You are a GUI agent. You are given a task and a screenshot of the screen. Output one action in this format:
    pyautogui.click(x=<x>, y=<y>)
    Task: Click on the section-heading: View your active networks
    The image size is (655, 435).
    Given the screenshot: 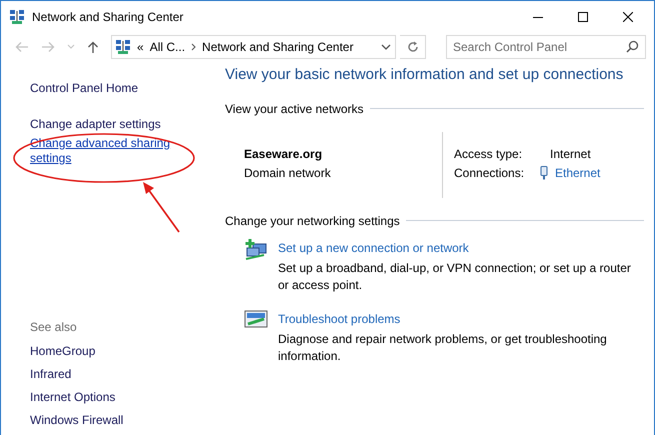 What is the action you would take?
    pyautogui.click(x=294, y=109)
    